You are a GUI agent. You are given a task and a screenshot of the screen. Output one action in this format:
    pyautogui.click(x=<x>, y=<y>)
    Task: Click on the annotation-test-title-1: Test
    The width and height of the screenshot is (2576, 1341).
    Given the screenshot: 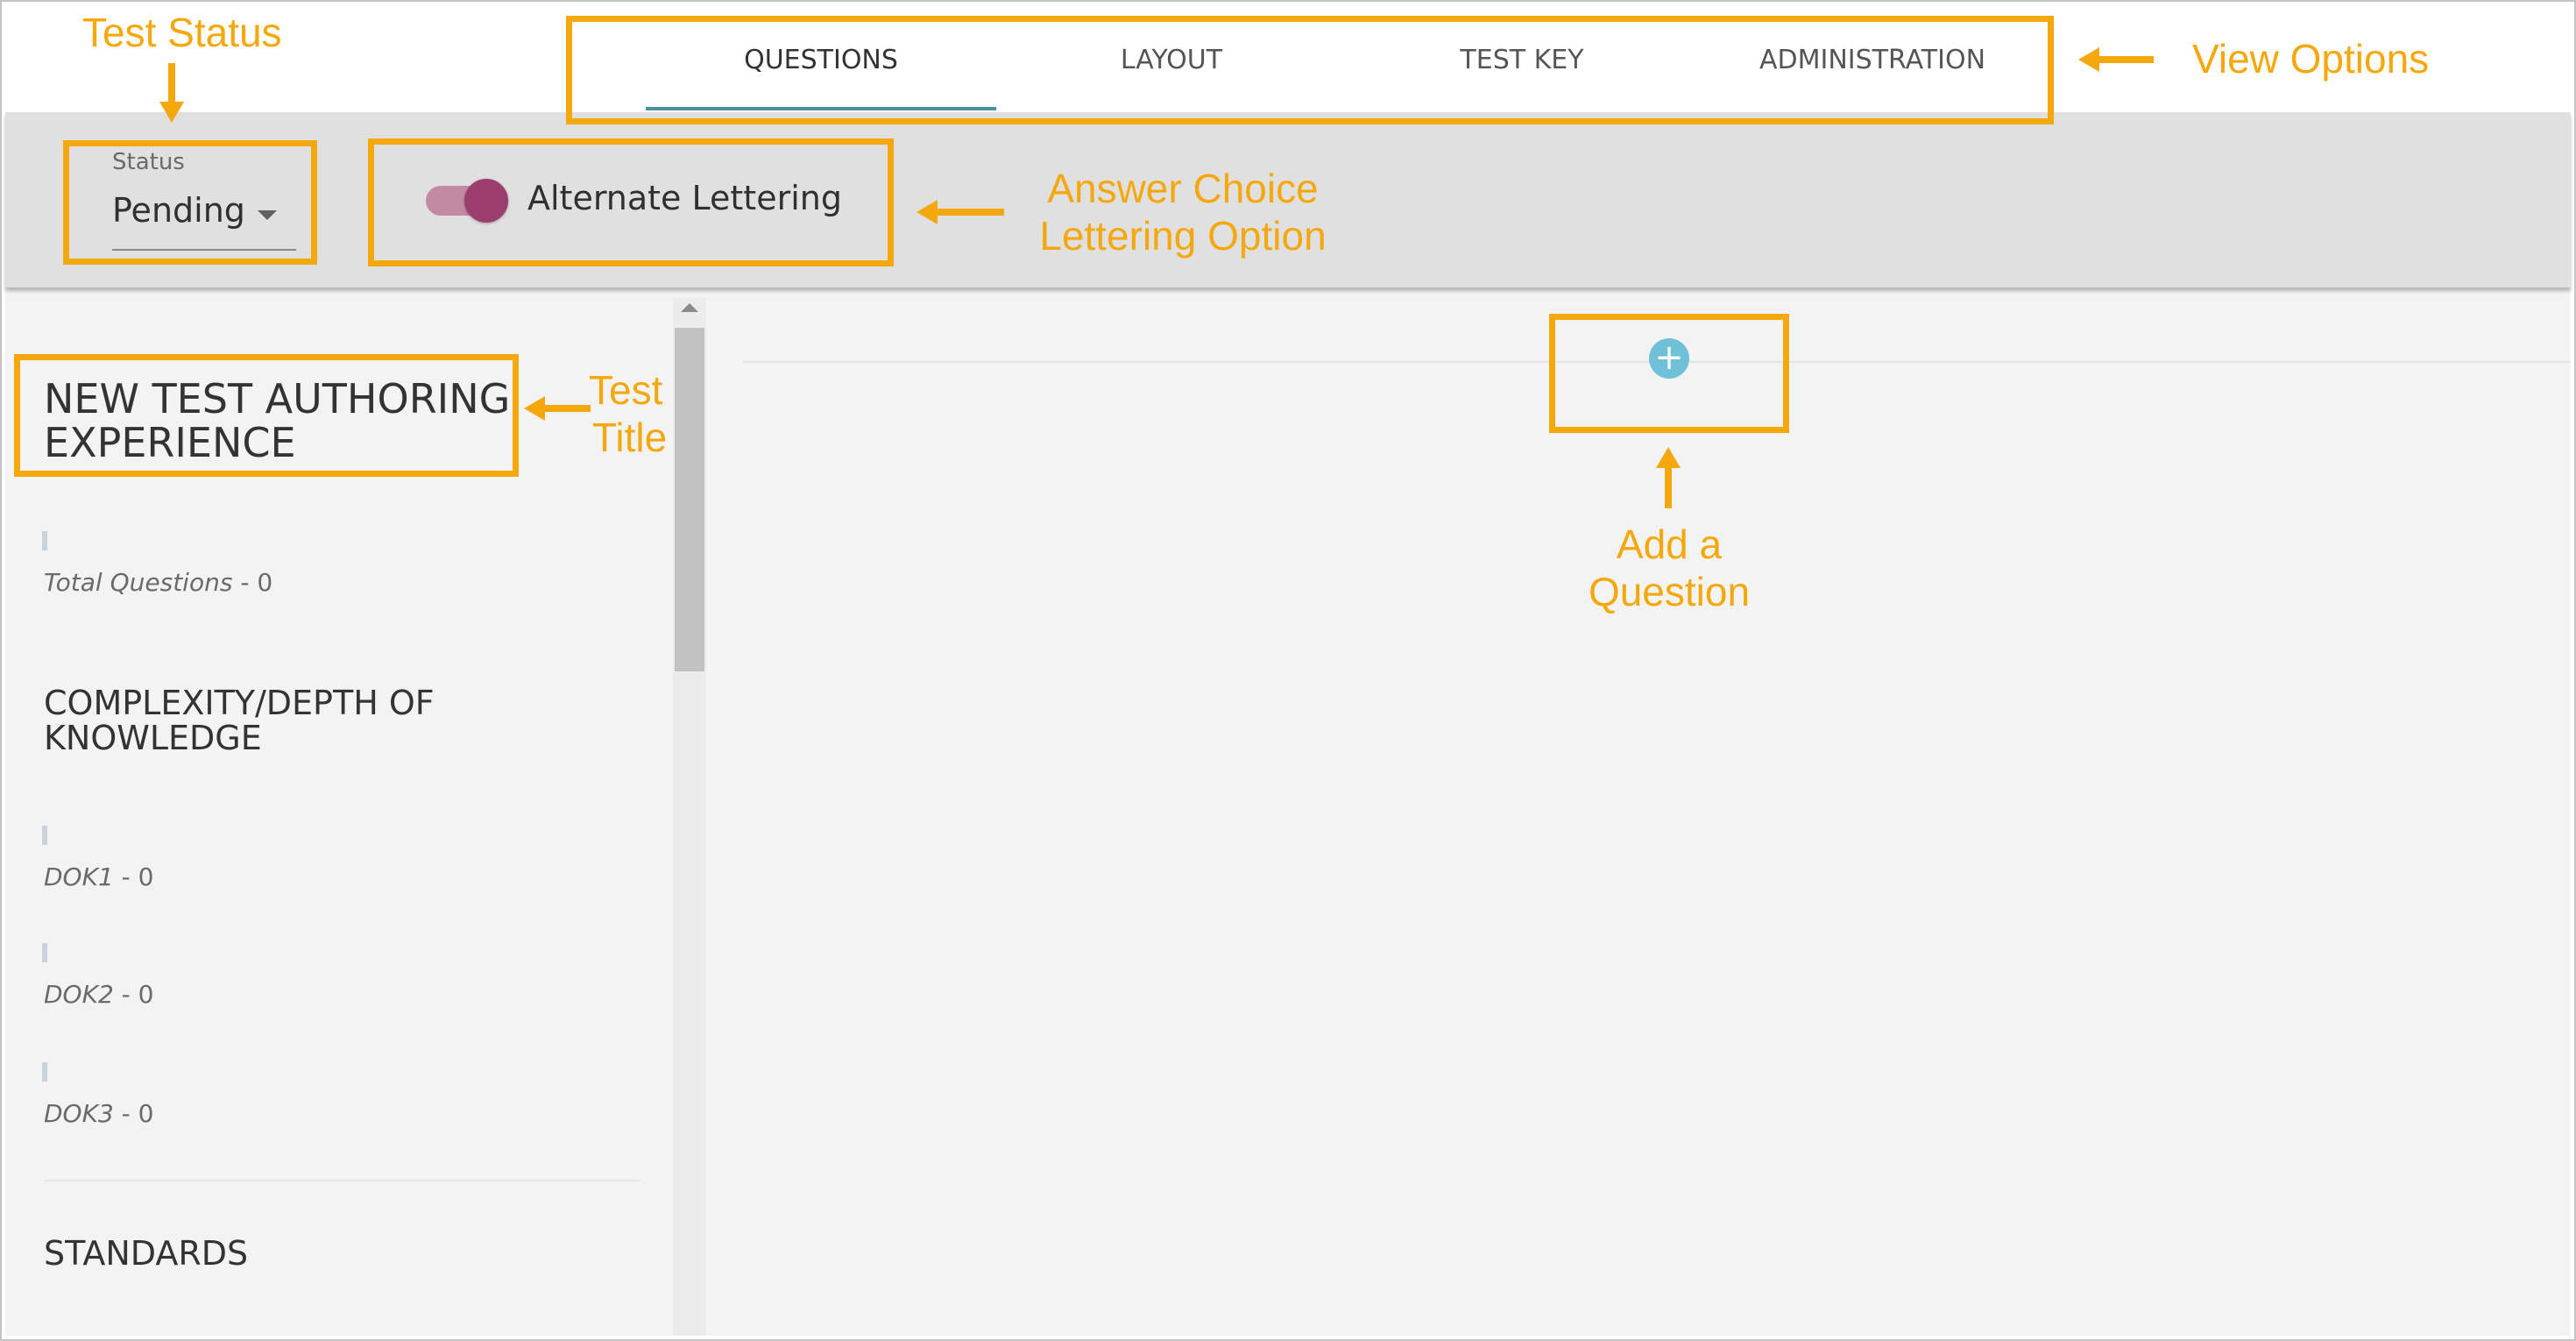 What is the action you would take?
    pyautogui.click(x=626, y=390)
    